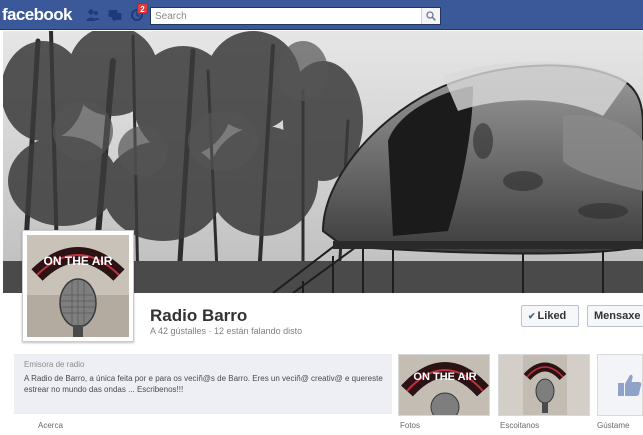 Image resolution: width=643 pixels, height=435 pixels. What do you see at coordinates (286, 16) in the screenshot?
I see `search-input` at bounding box center [286, 16].